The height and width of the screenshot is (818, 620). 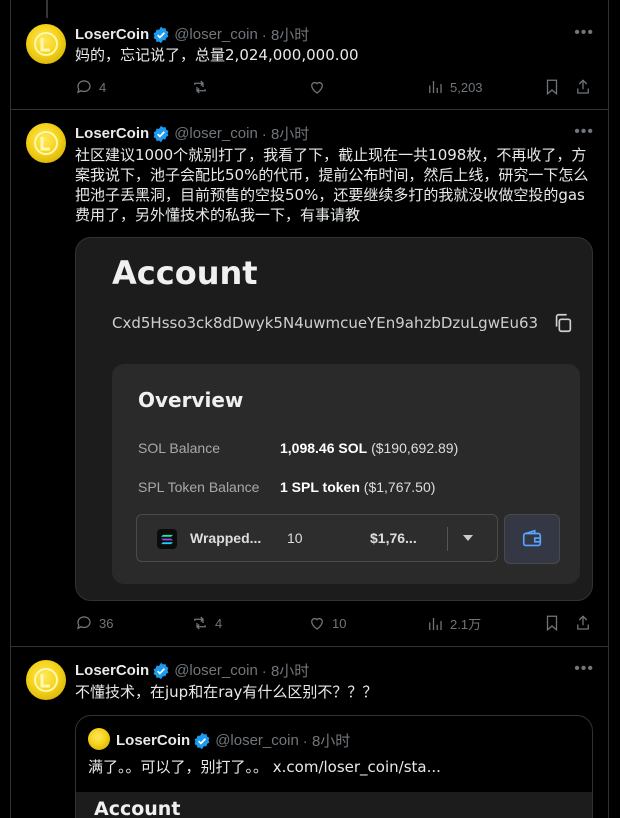 I want to click on like-count: 10, so click(x=339, y=623).